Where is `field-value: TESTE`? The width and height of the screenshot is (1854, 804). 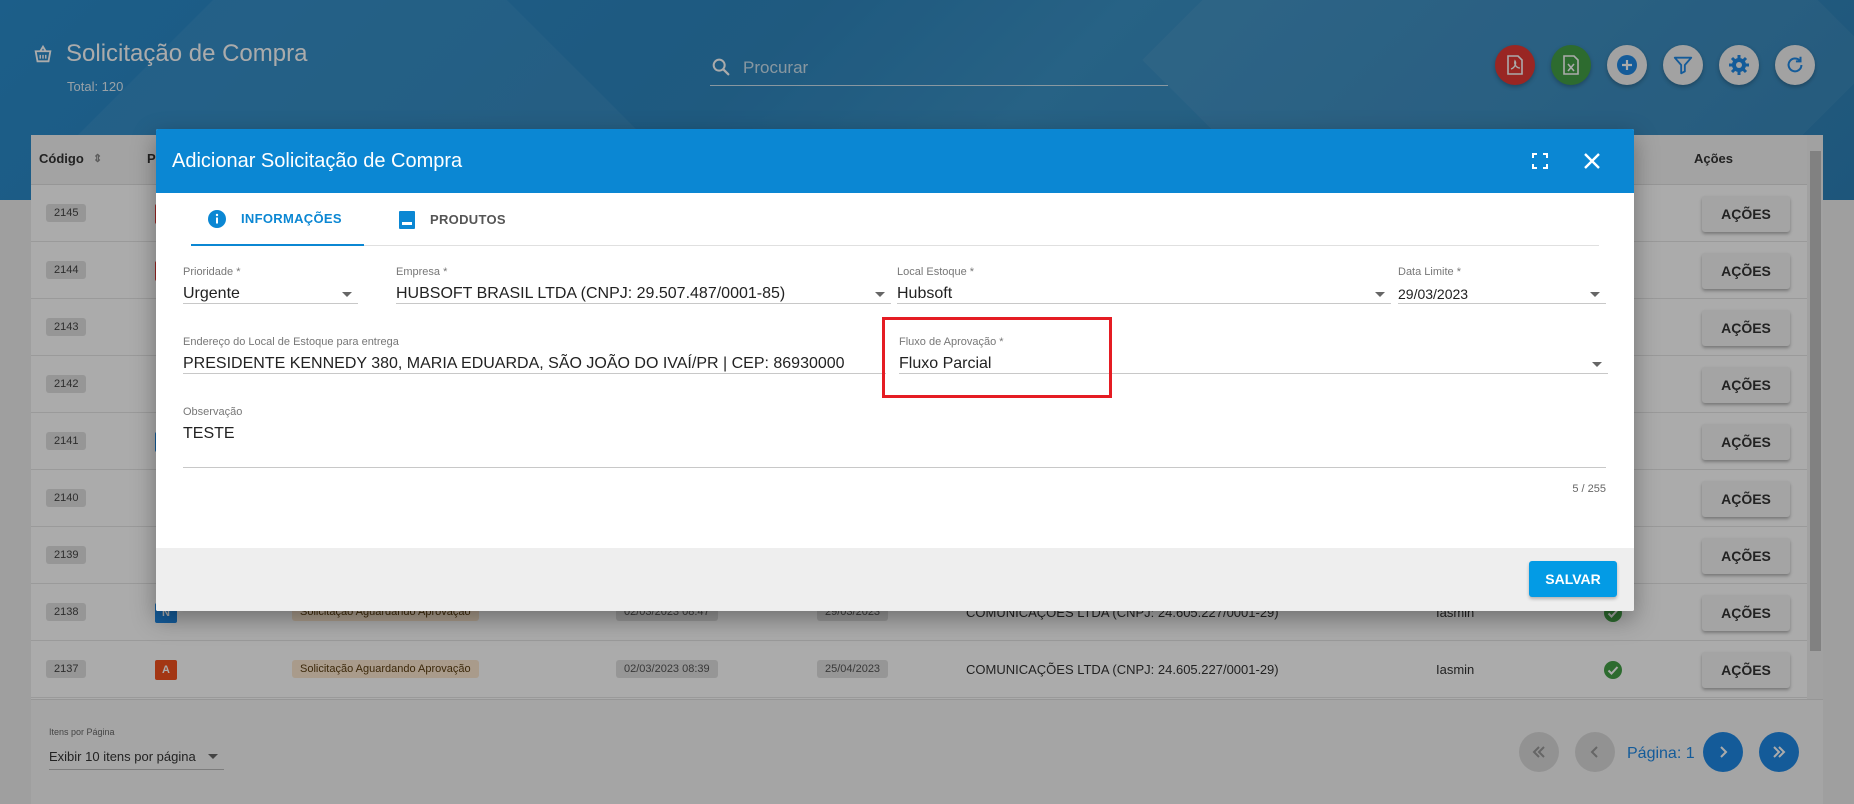
field-value: TESTE is located at coordinates (209, 433).